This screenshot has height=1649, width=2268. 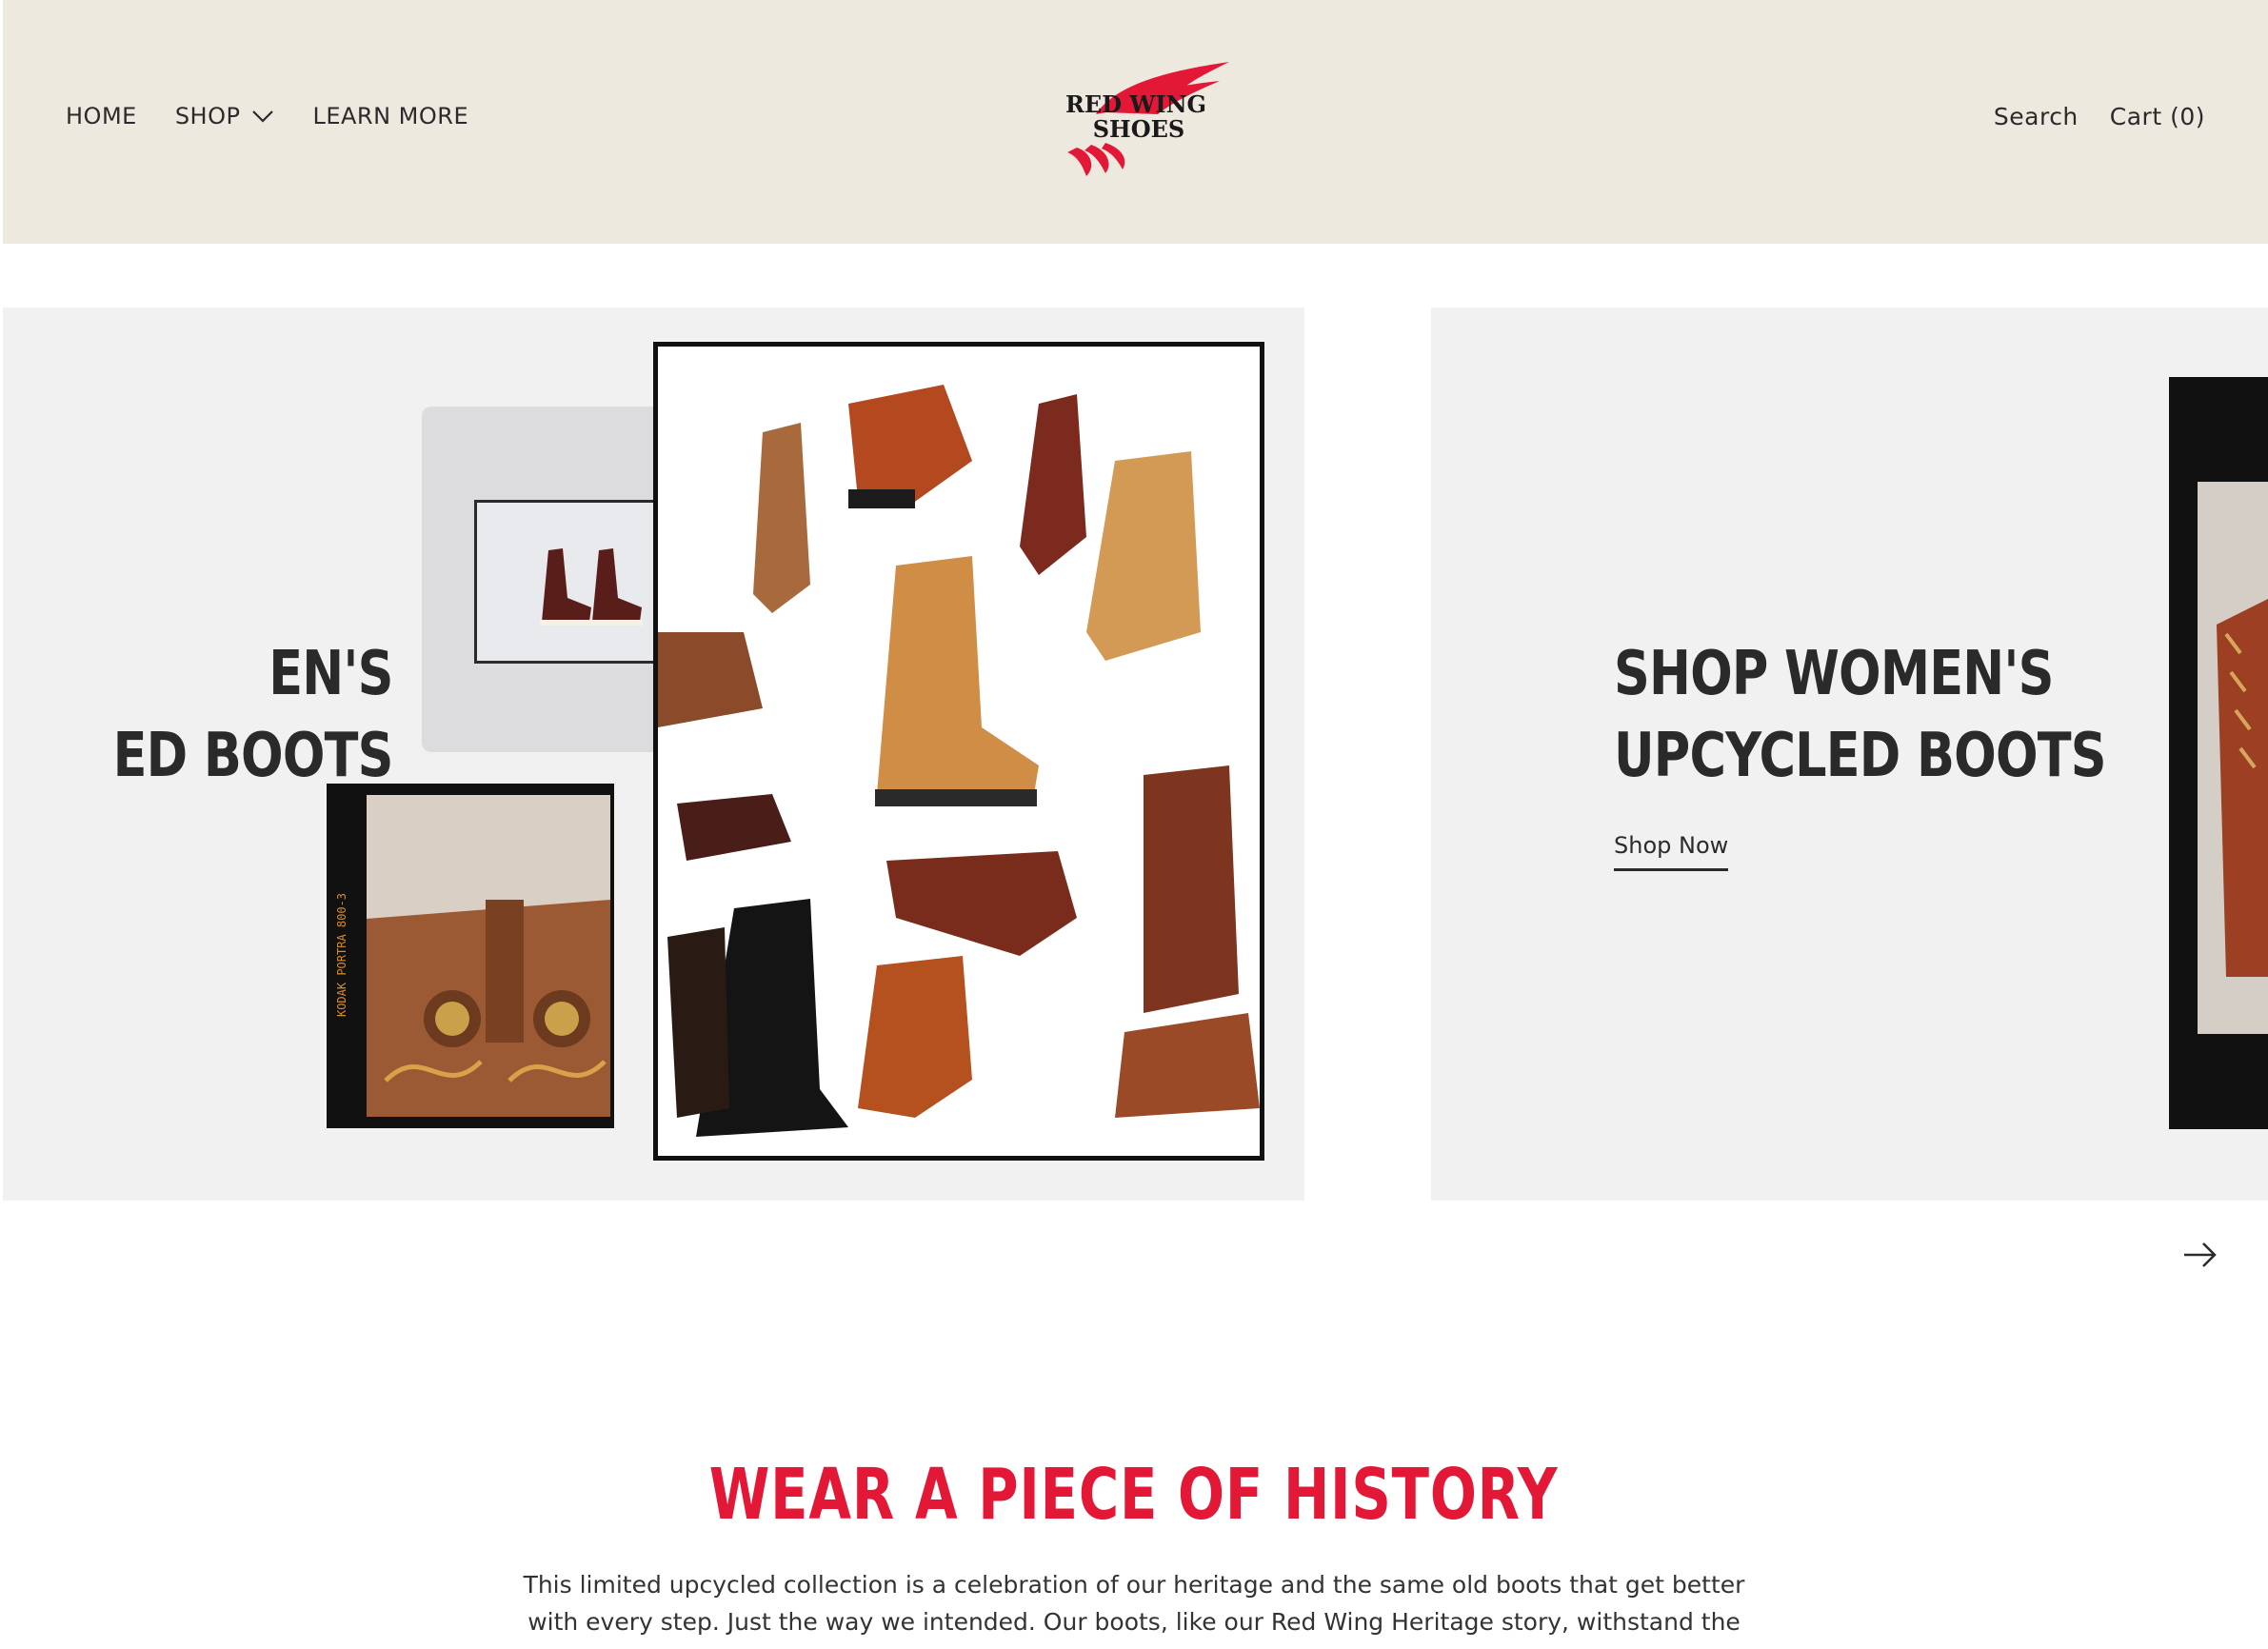 I want to click on nav-learn-more-label: LEARN MORE, so click(x=390, y=116).